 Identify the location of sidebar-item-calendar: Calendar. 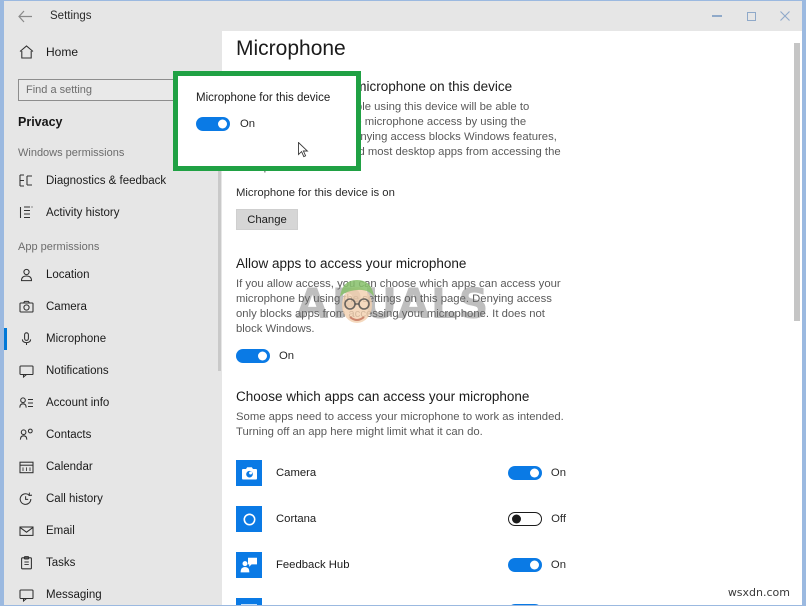
(113, 467).